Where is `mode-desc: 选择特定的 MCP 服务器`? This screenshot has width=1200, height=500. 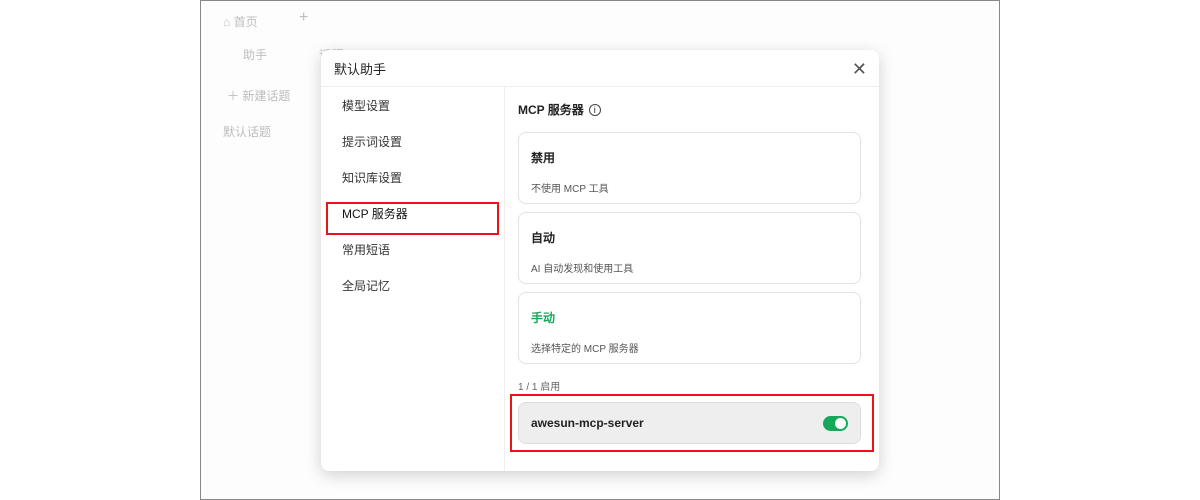
mode-desc: 选择特定的 MCP 服务器 is located at coordinates (585, 349).